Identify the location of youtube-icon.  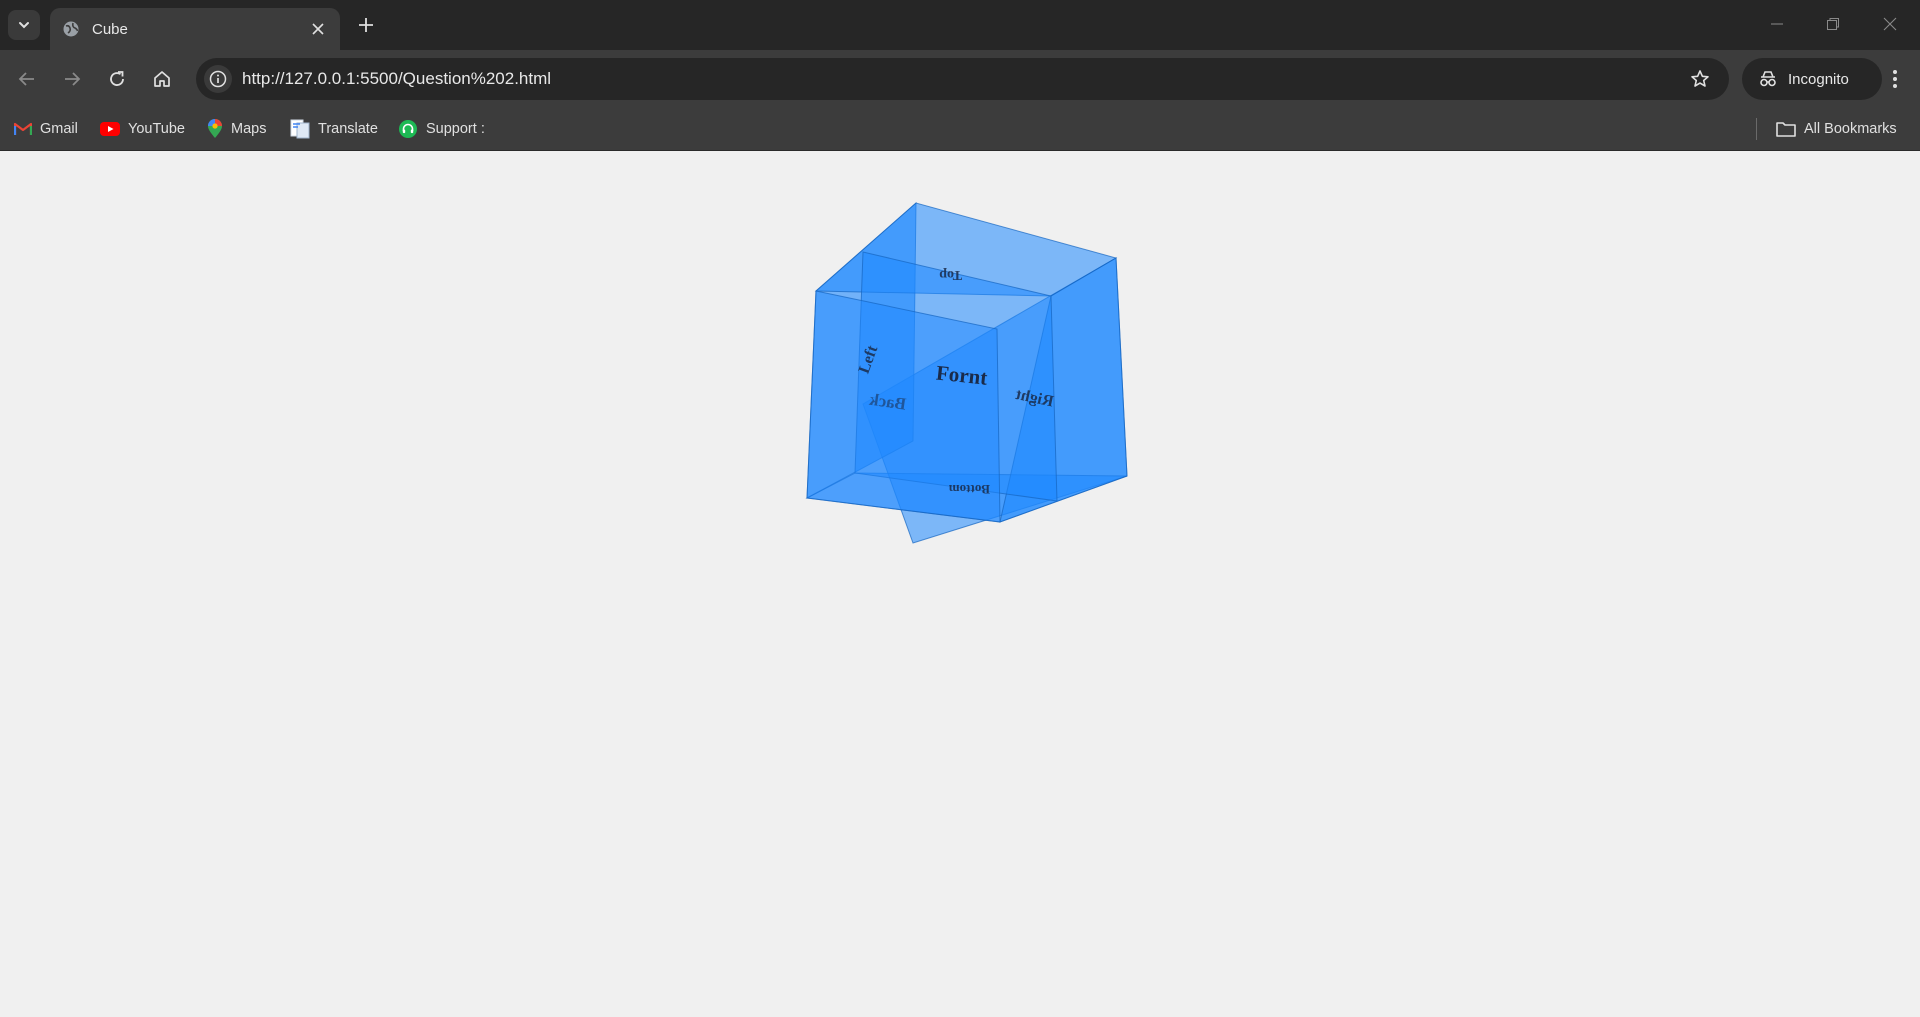
(110, 129).